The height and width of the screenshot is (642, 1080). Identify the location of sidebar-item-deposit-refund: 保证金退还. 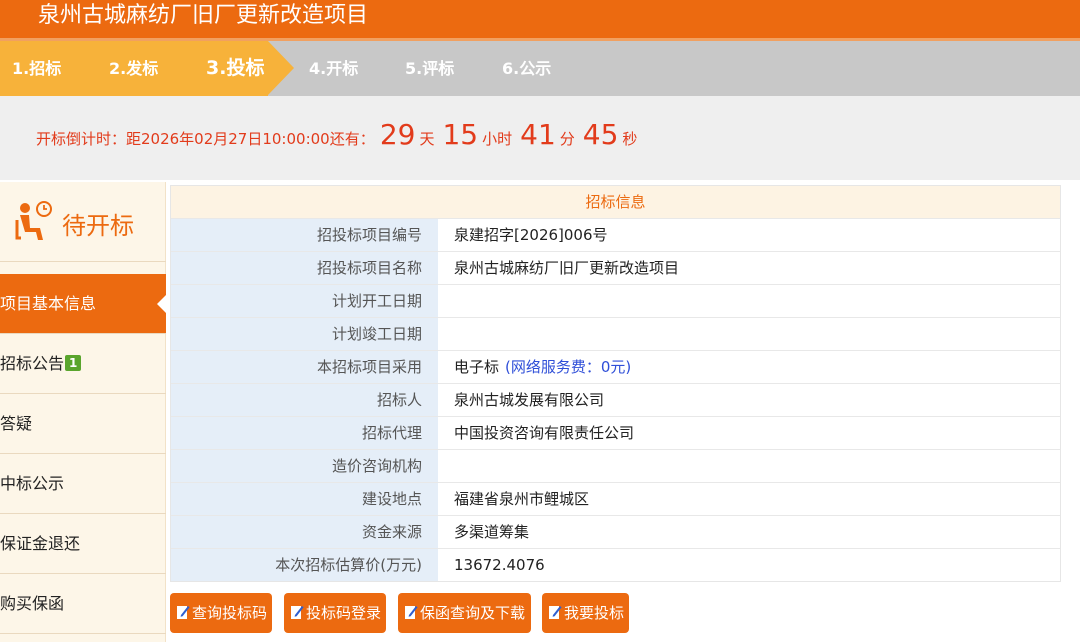
(83, 544).